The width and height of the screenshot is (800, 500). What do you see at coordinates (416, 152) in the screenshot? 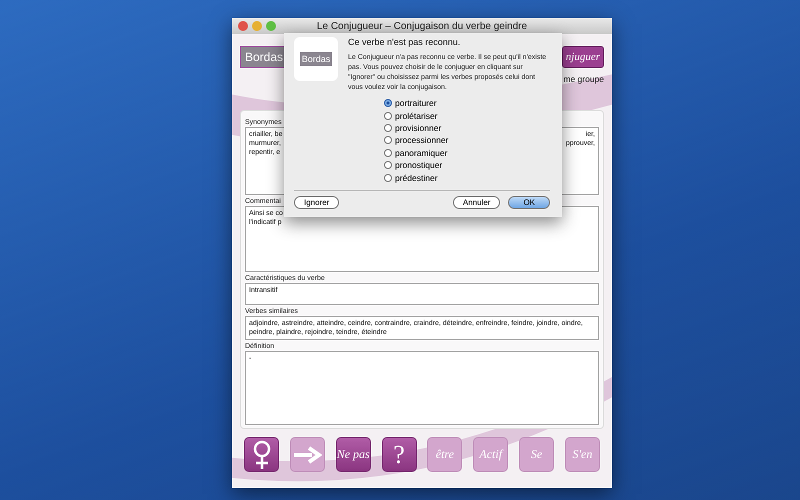
I see `verb-option: panoramiquer` at bounding box center [416, 152].